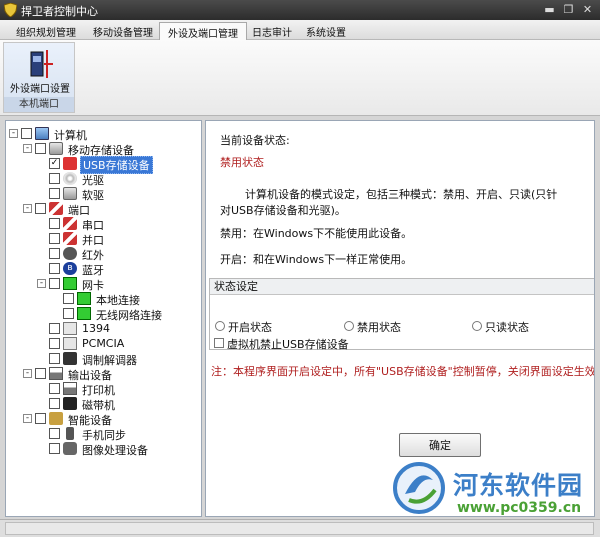 The width and height of the screenshot is (600, 537). What do you see at coordinates (379, 327) in the screenshot?
I see `radio-disabled-label: 禁用状态` at bounding box center [379, 327].